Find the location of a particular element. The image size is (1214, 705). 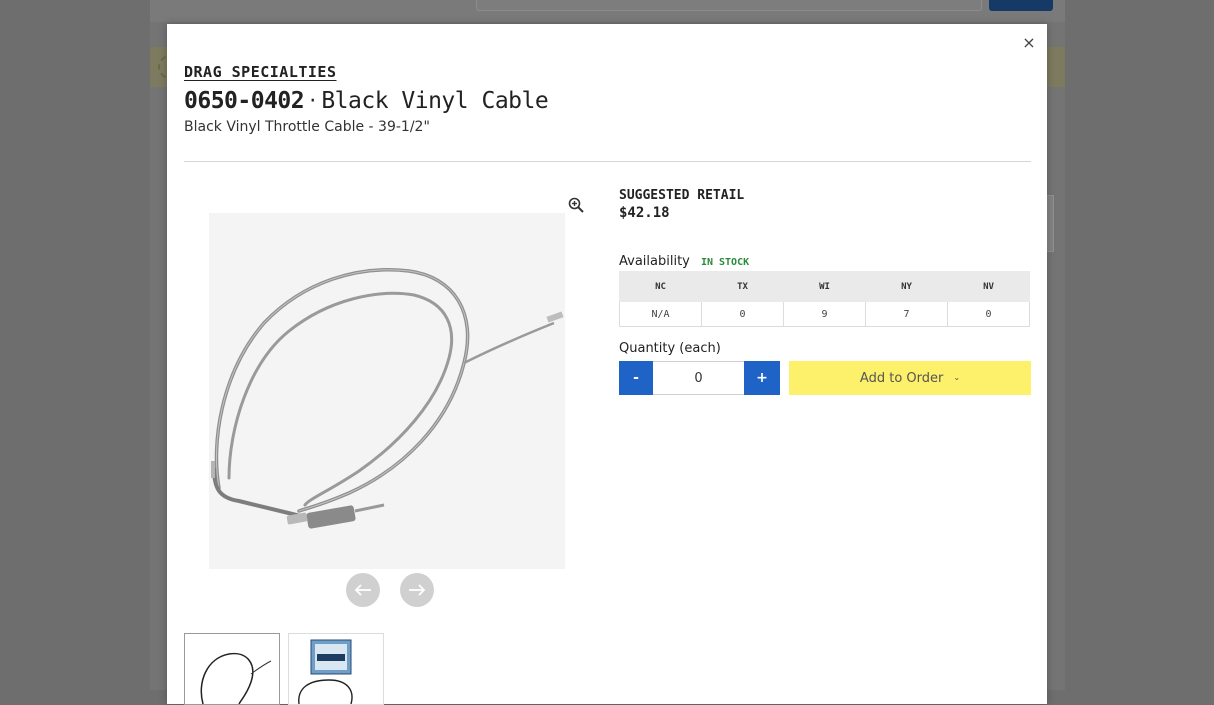

quantity-decrease-button: - is located at coordinates (636, 378).